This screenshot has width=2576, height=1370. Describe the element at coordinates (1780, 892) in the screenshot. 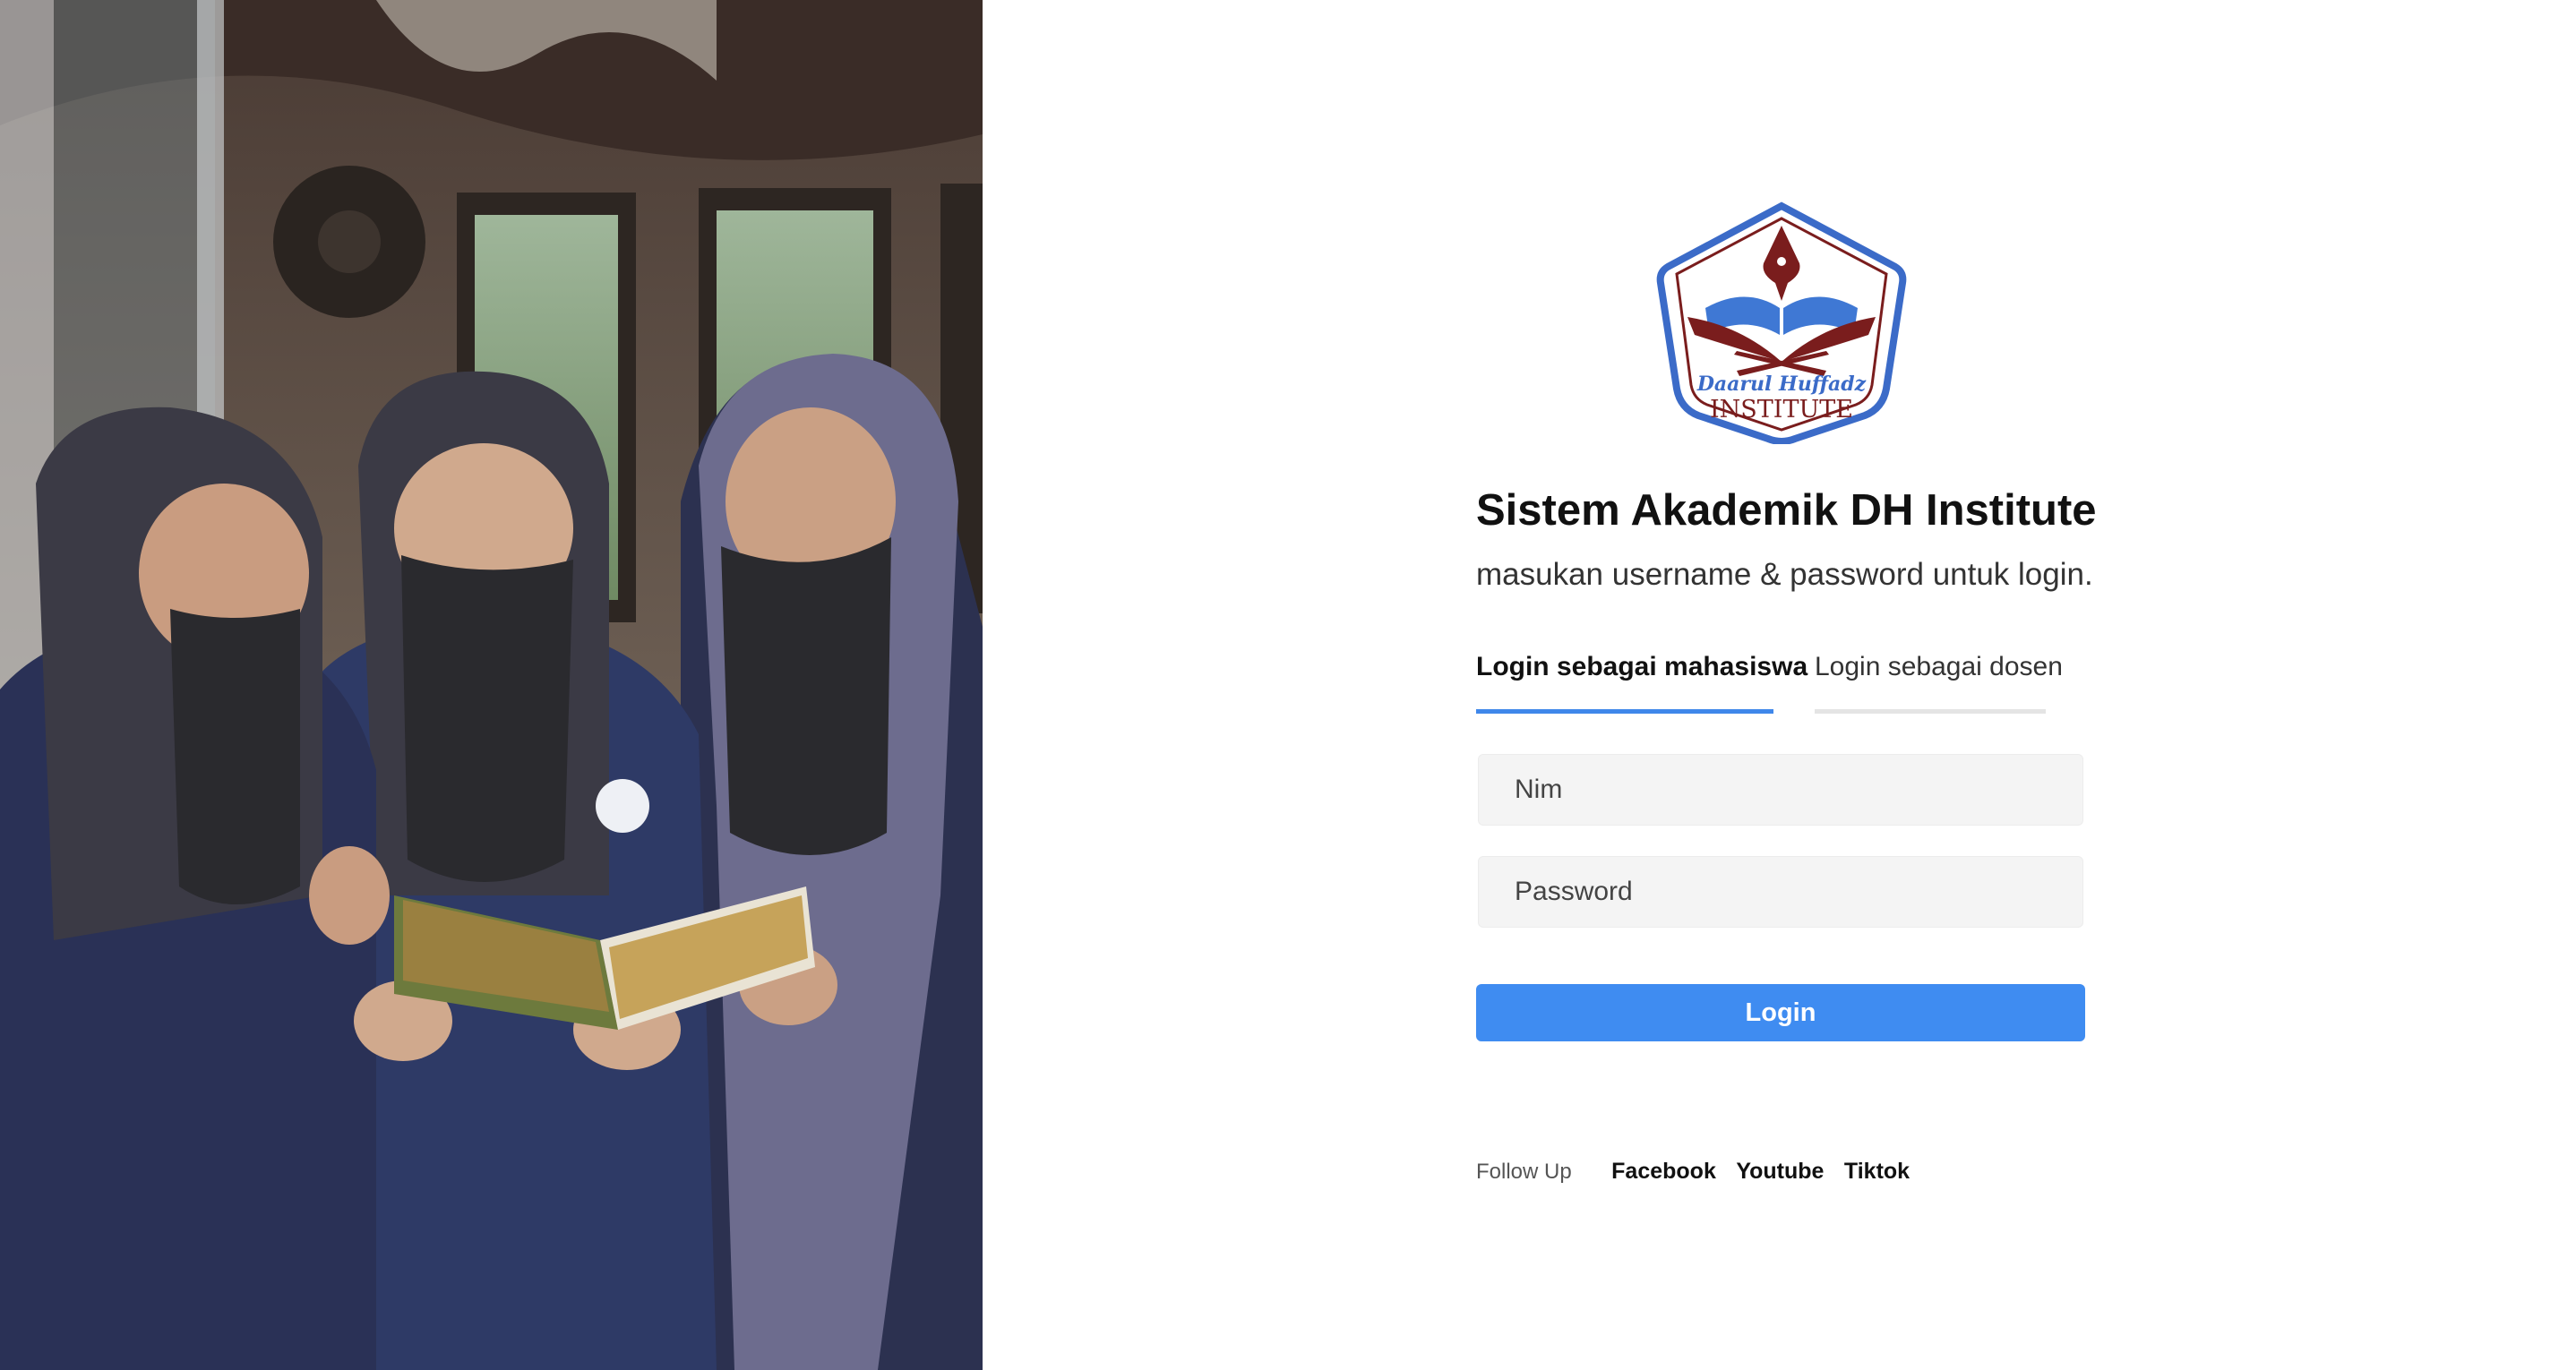

I see `password-input` at that location.